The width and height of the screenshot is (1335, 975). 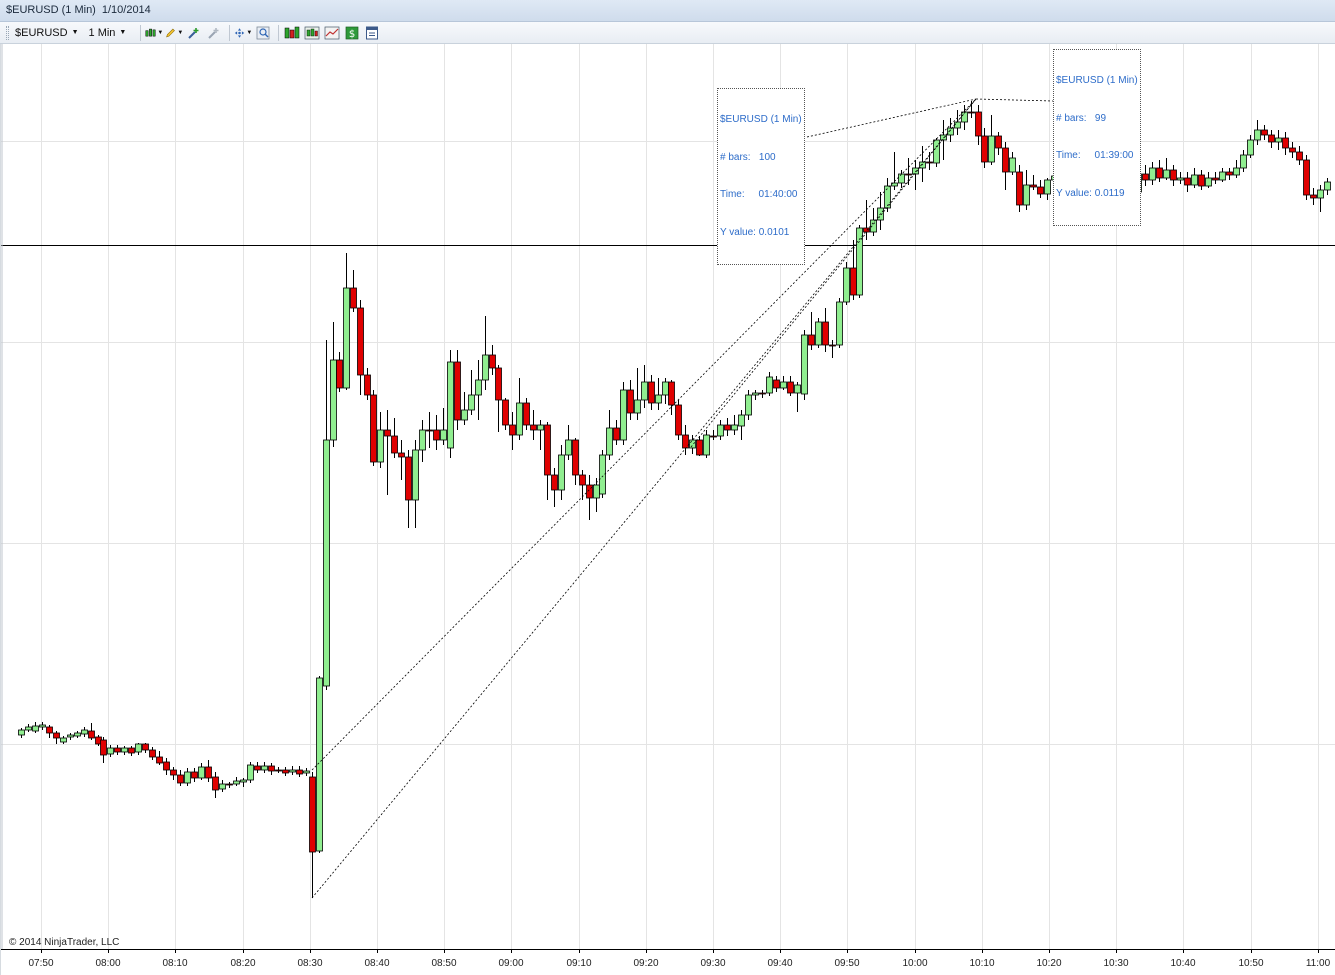 I want to click on drawing-pencil-icon: ▼, so click(x=174, y=33).